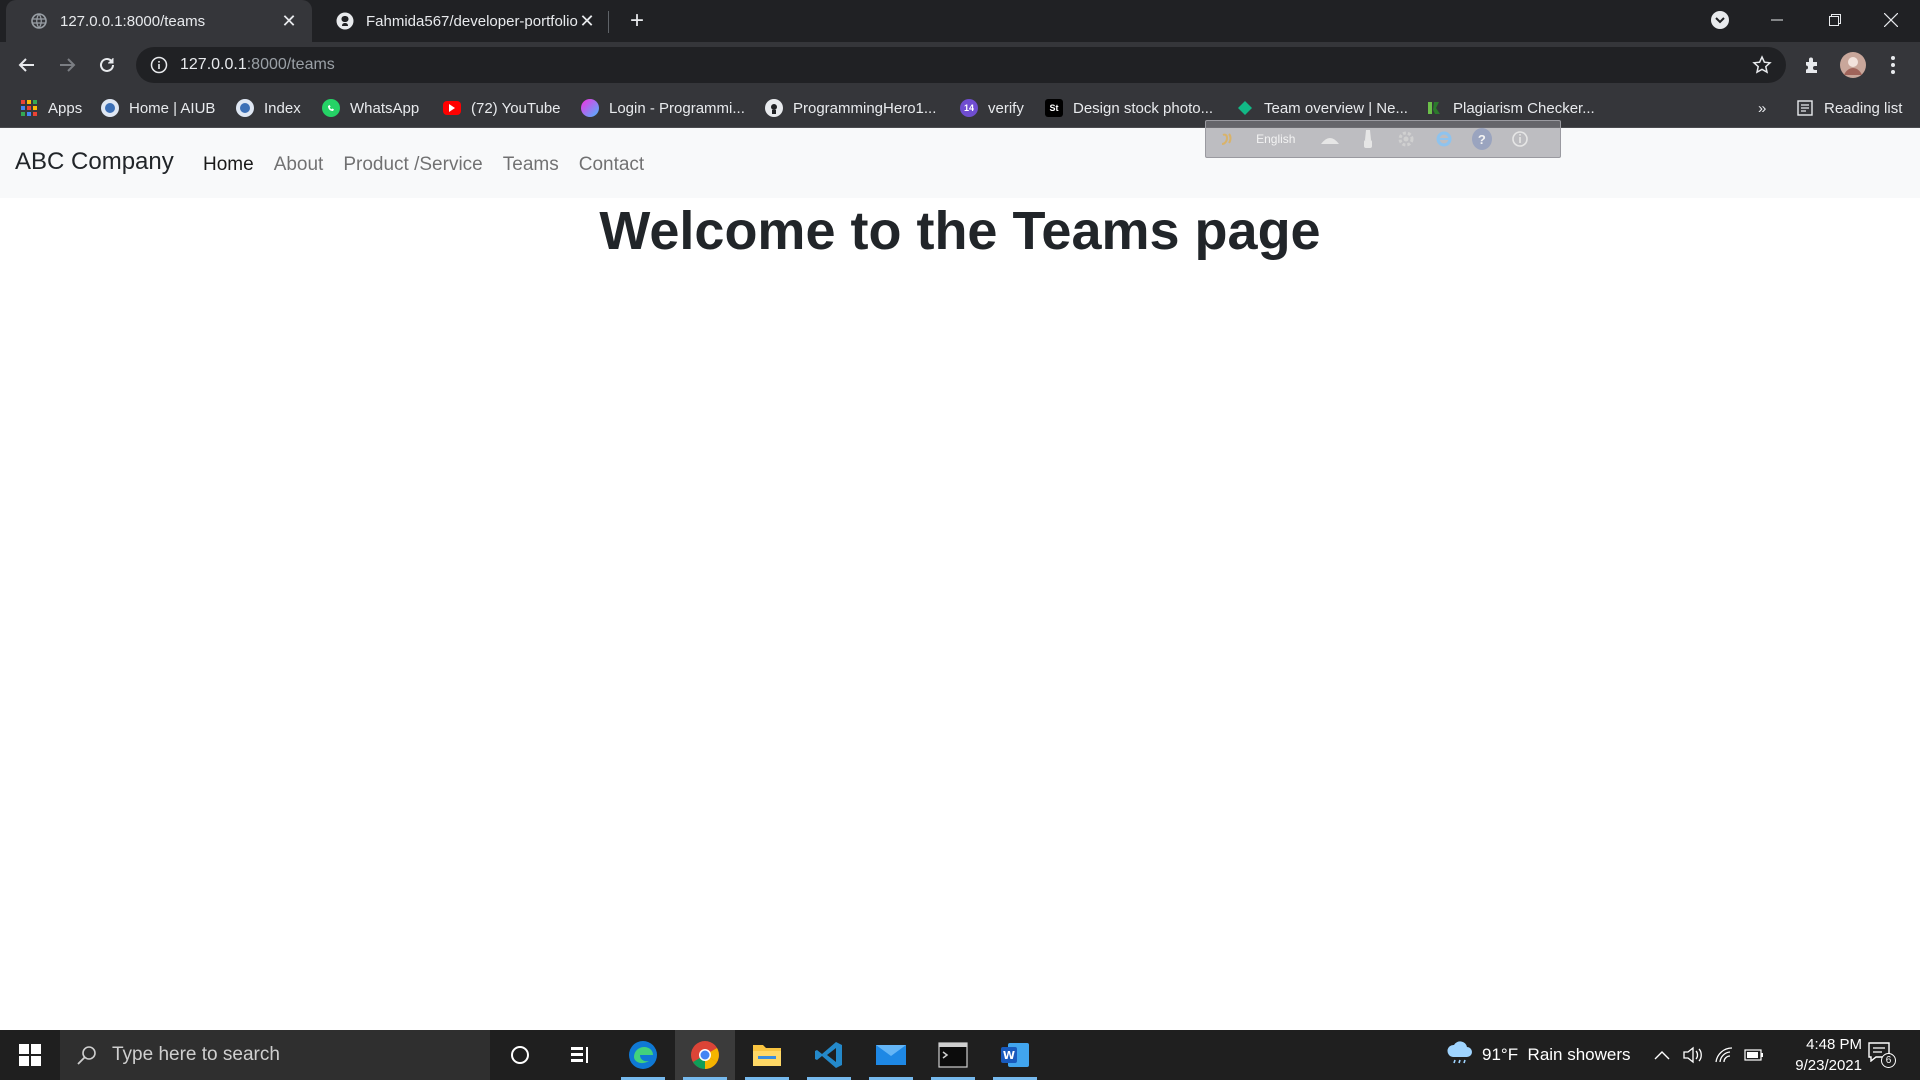  Describe the element at coordinates (953, 1055) in the screenshot. I see `terminal-app-icon` at that location.